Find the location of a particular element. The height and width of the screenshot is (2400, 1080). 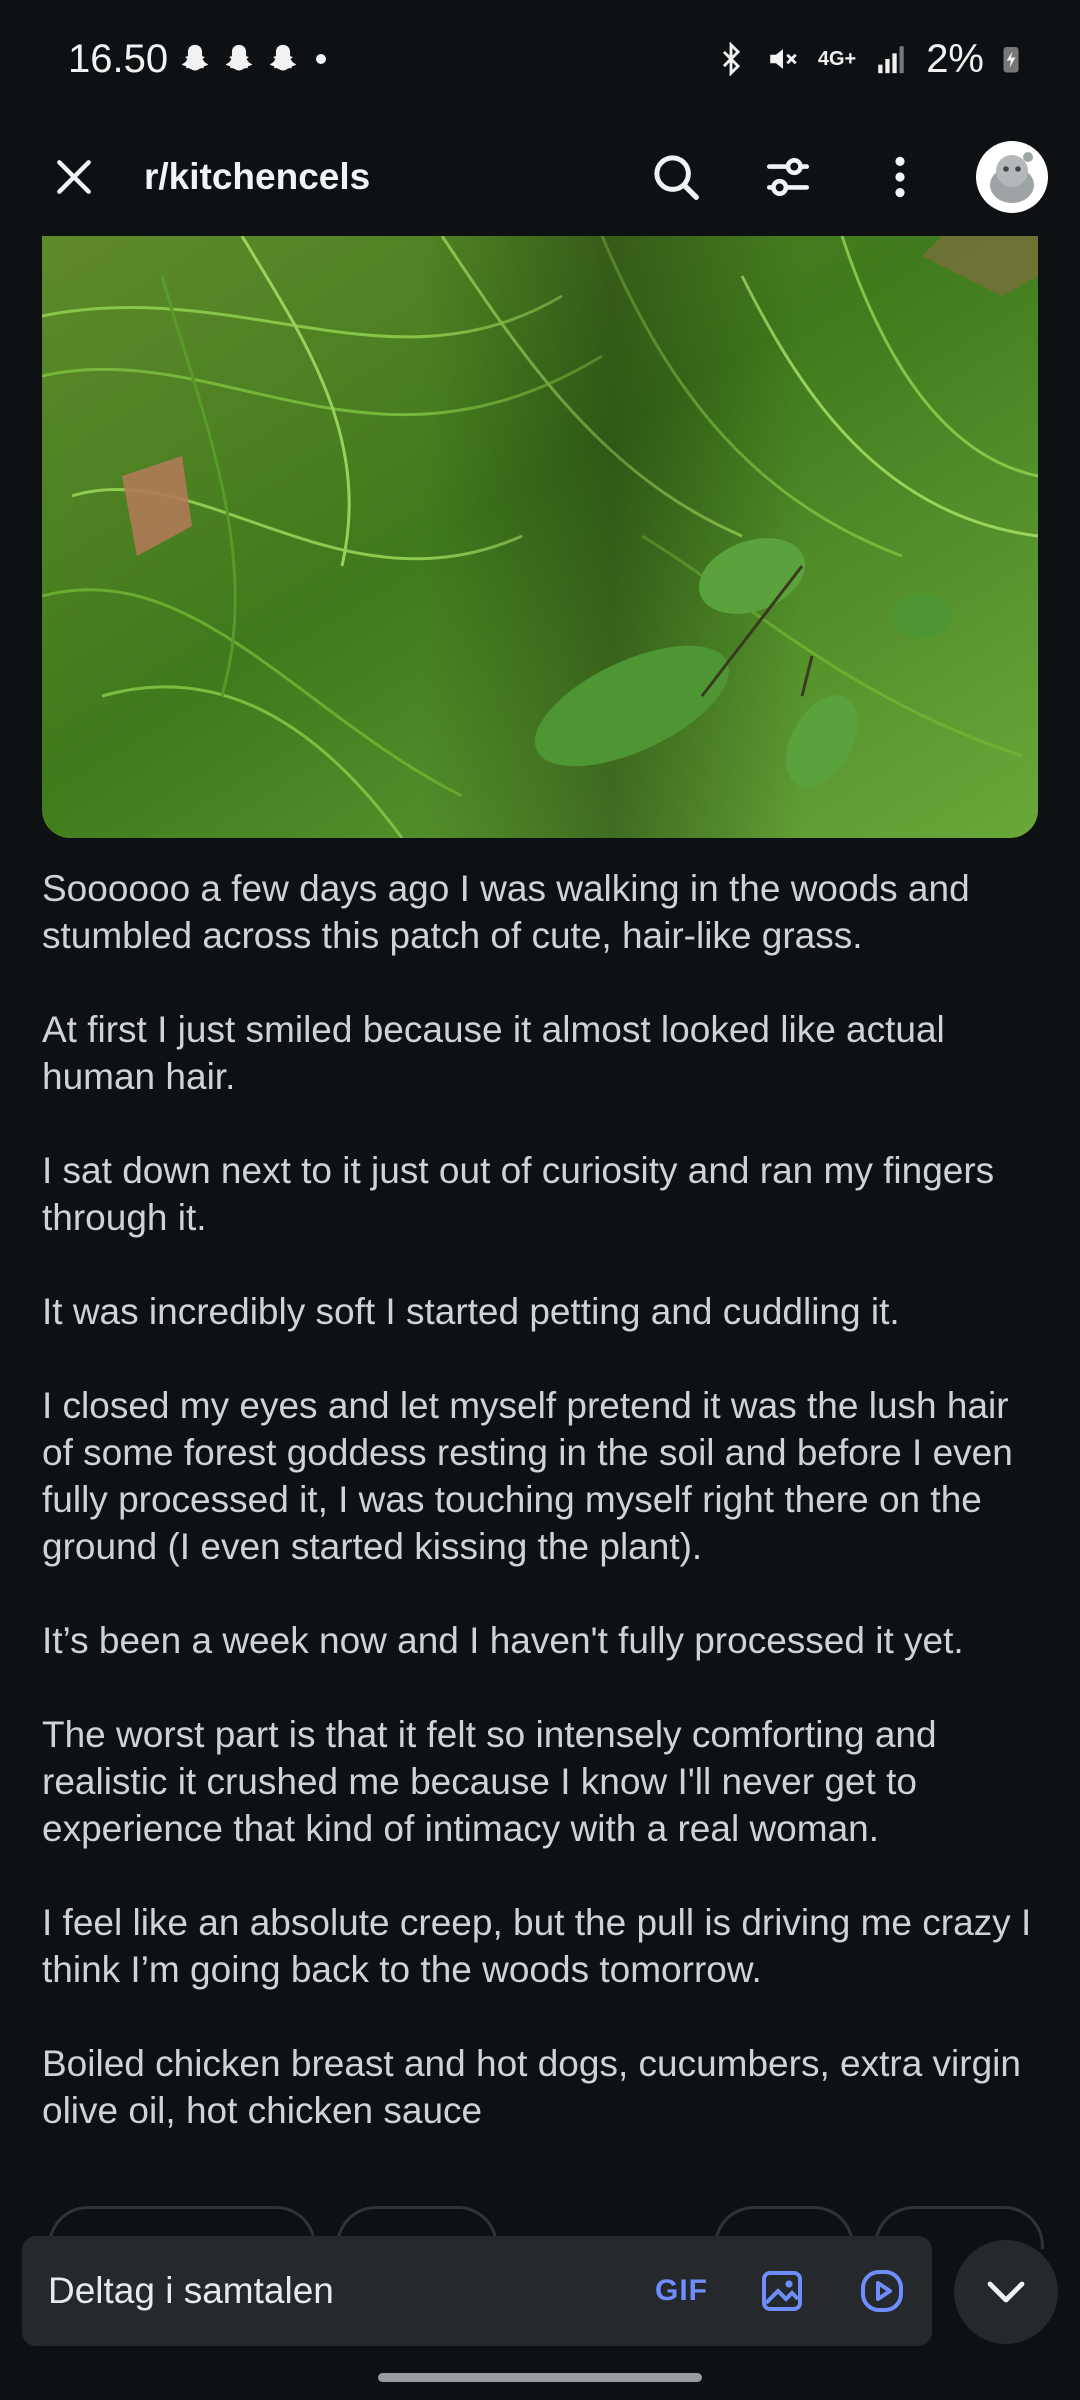

gif-button: GIF is located at coordinates (681, 2291).